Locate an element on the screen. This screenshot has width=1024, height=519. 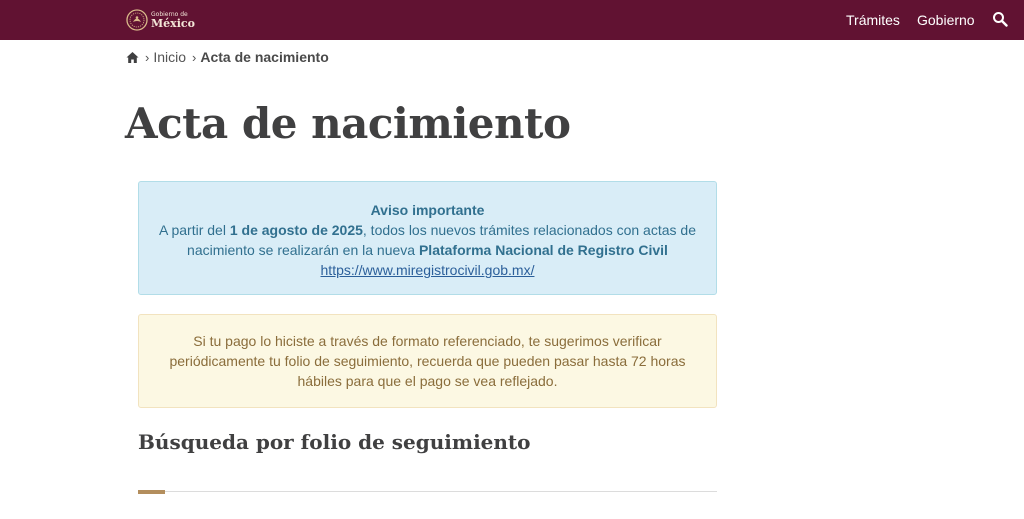
top-navbar: Gobierno de México Trámites Gobierno is located at coordinates (512, 20).